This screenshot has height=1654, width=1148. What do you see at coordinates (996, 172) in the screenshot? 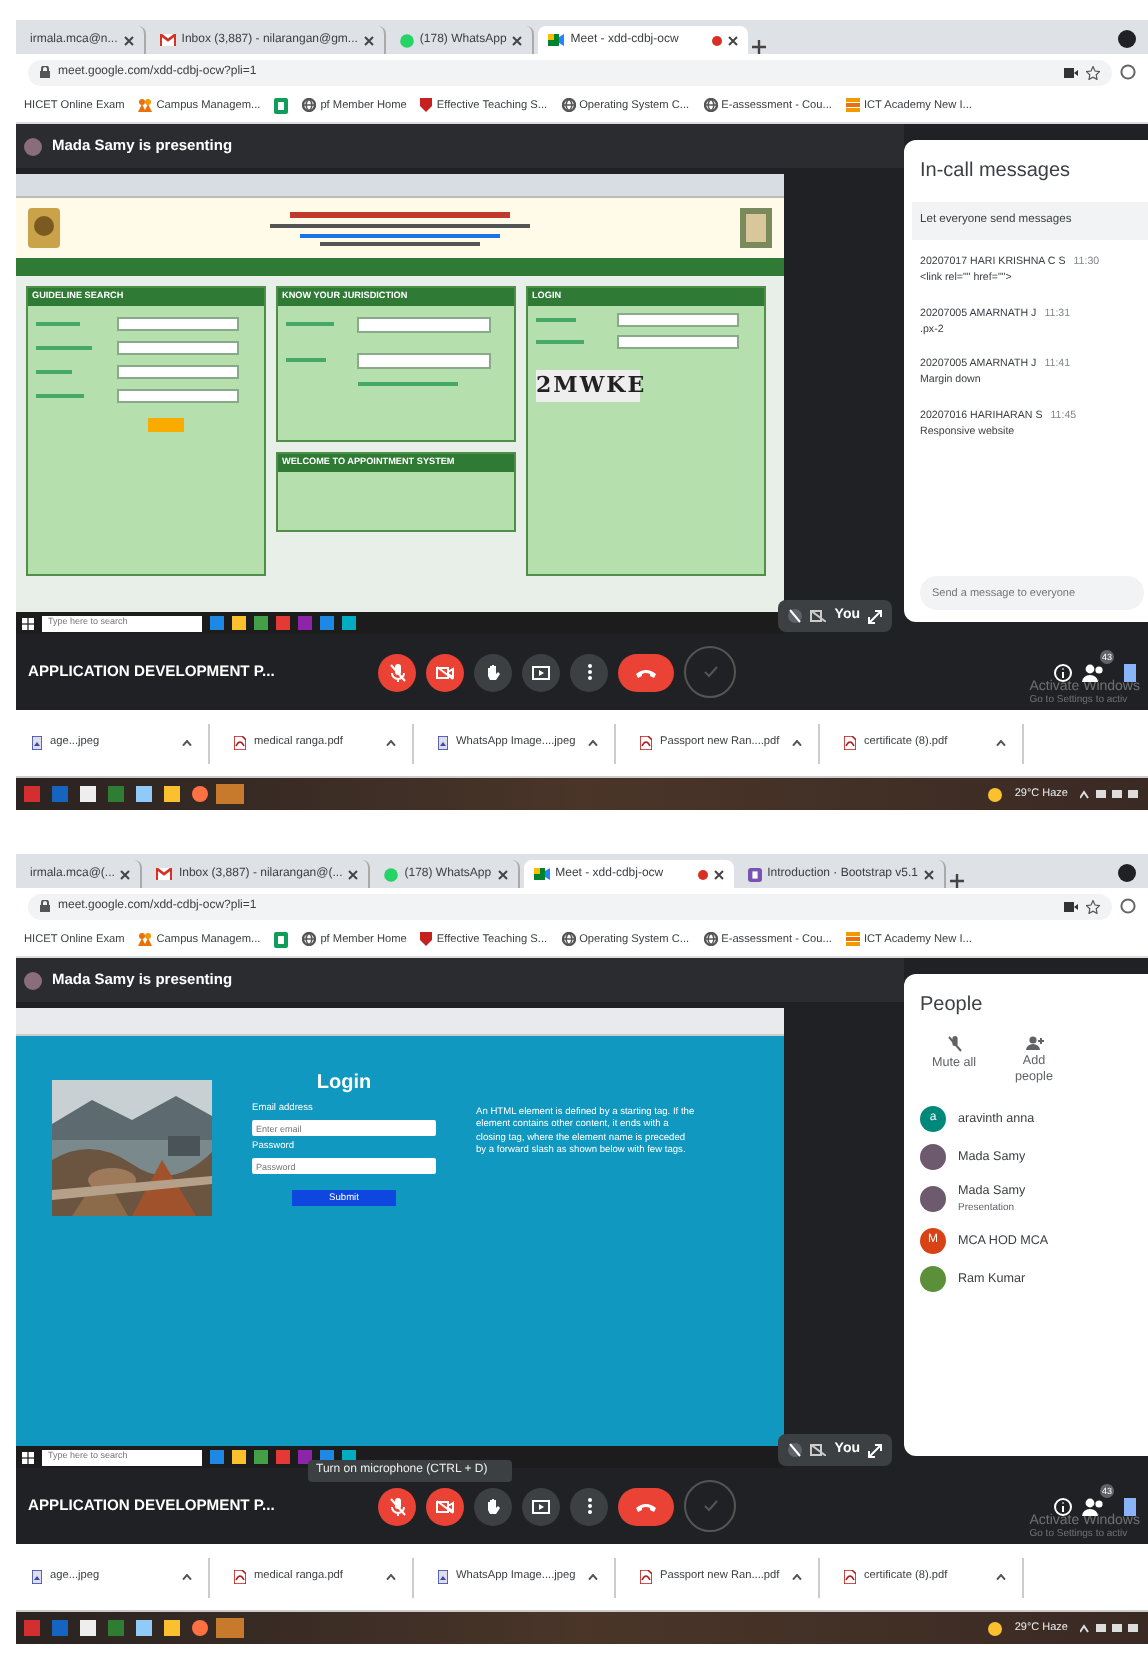
I see `panel-title: In-call messages` at bounding box center [996, 172].